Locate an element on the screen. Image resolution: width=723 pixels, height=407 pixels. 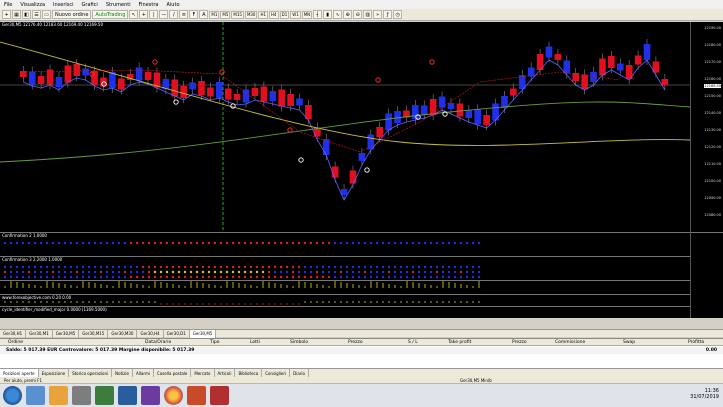
line-chart-icon: ∿ is located at coordinates (338, 14).